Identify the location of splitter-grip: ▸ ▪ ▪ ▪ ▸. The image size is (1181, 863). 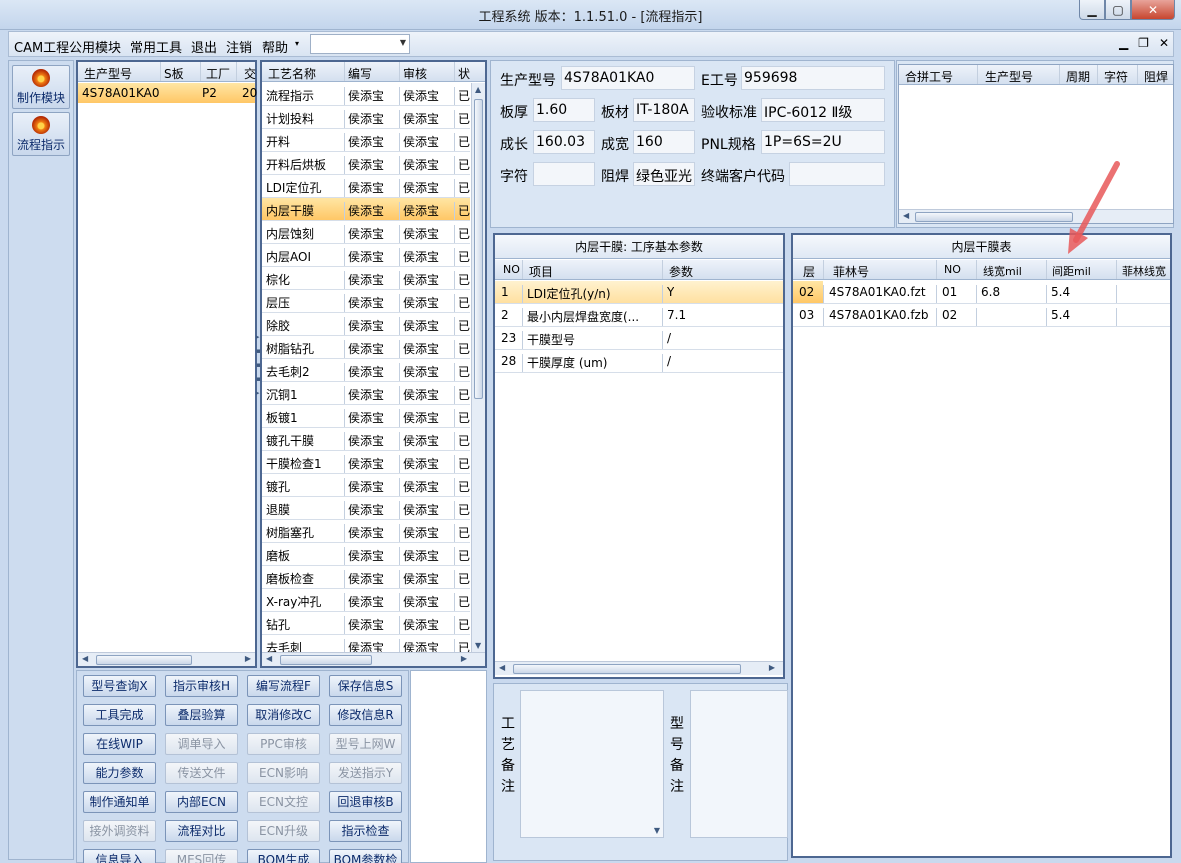
(258, 365).